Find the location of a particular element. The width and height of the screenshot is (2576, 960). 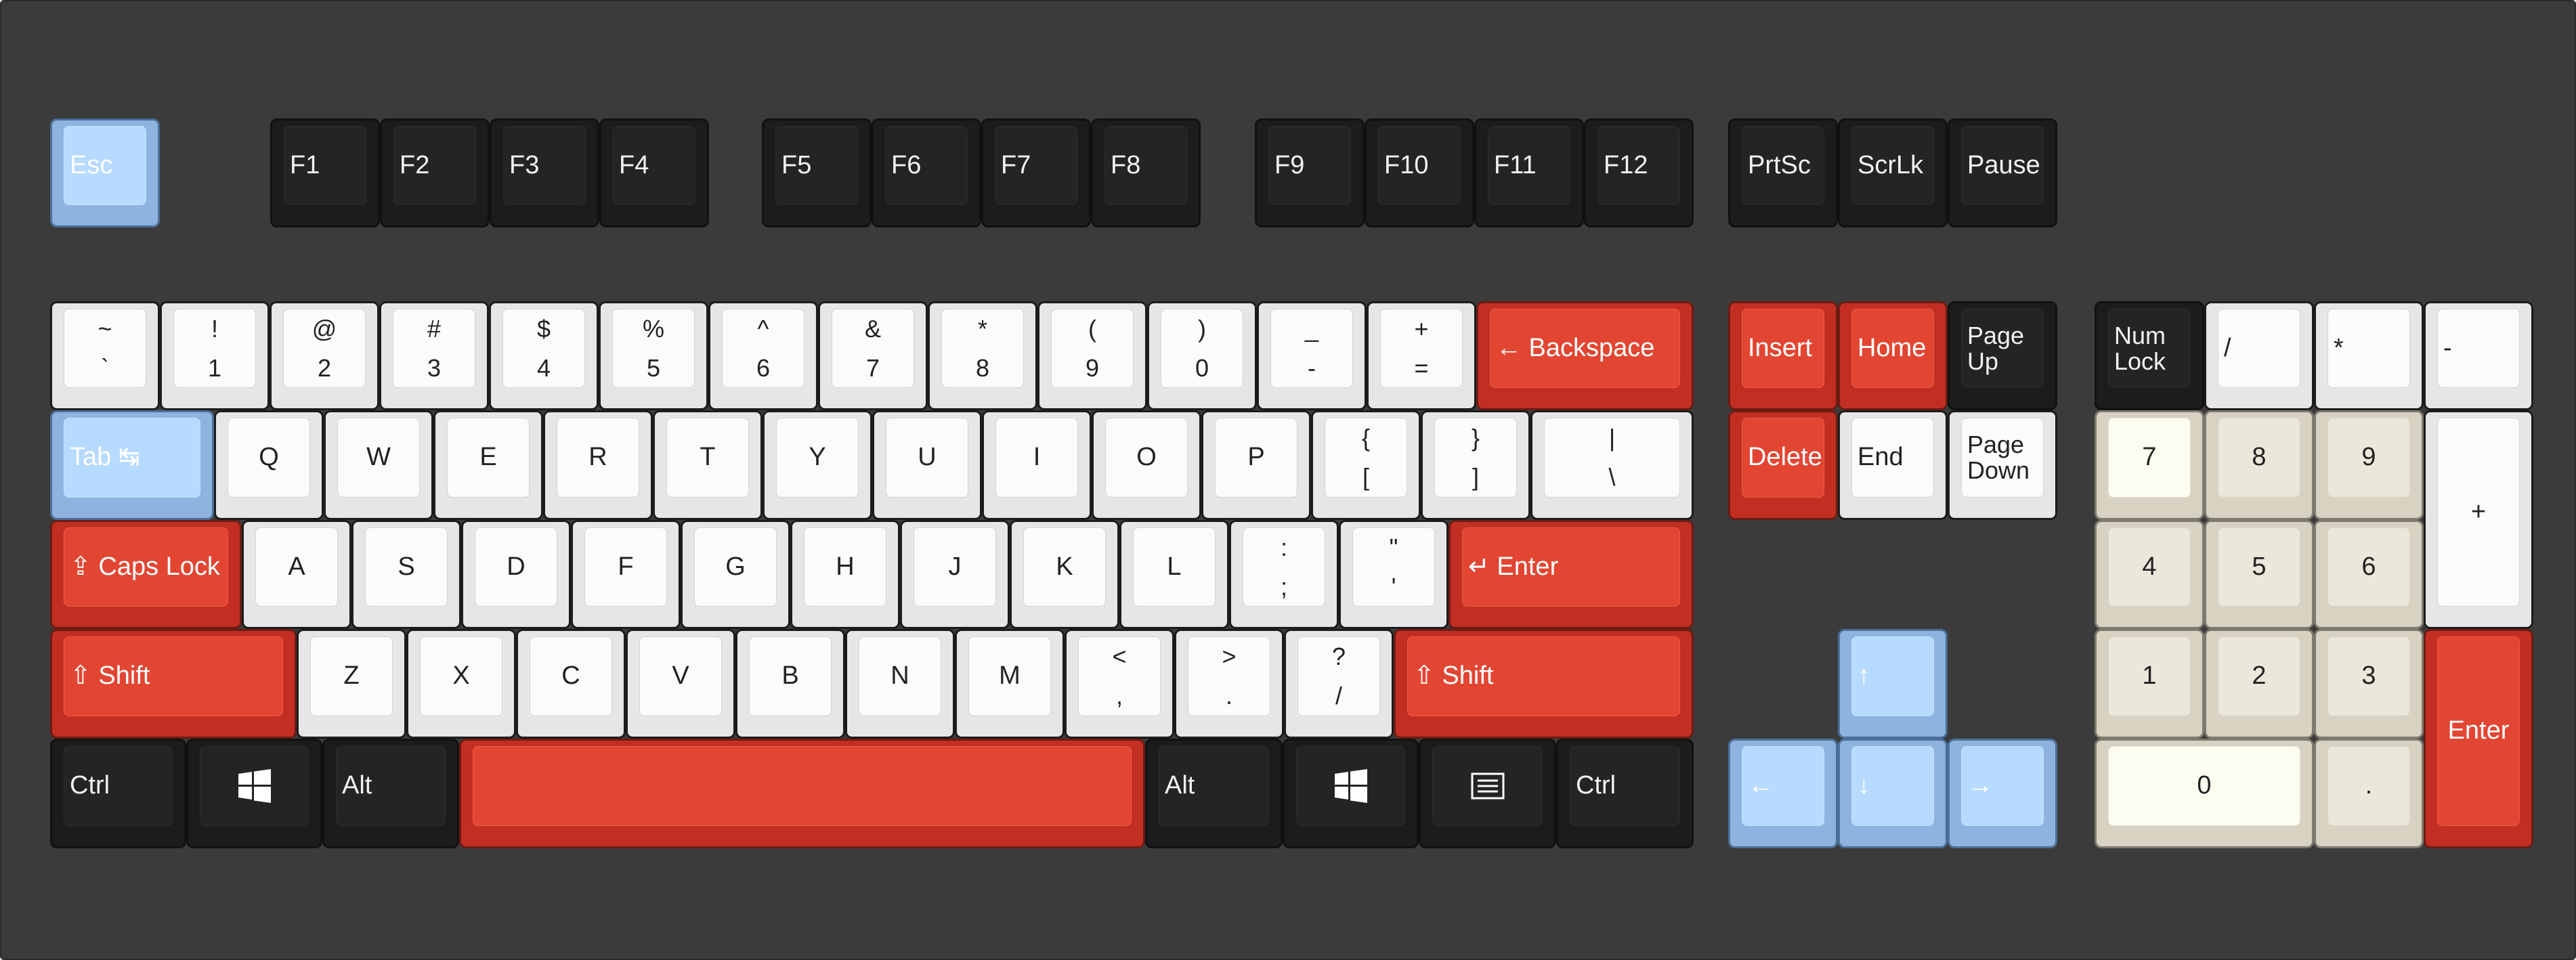

key-period: >. is located at coordinates (1229, 684).